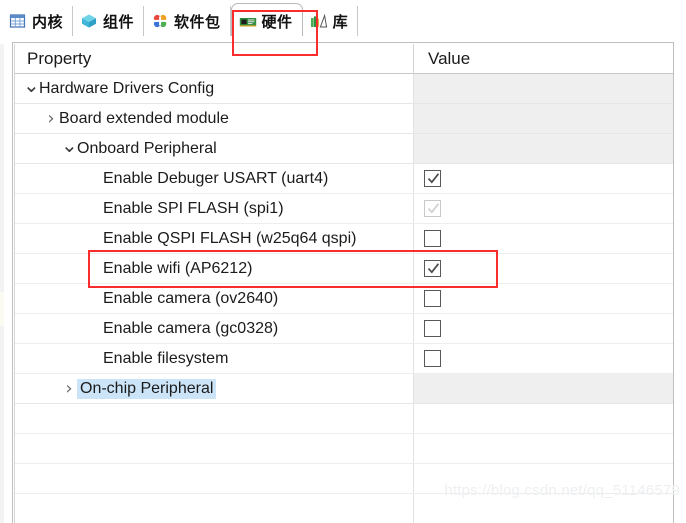 The height and width of the screenshot is (523, 686). I want to click on table-row: Enable camera (ov2640), so click(344, 299).